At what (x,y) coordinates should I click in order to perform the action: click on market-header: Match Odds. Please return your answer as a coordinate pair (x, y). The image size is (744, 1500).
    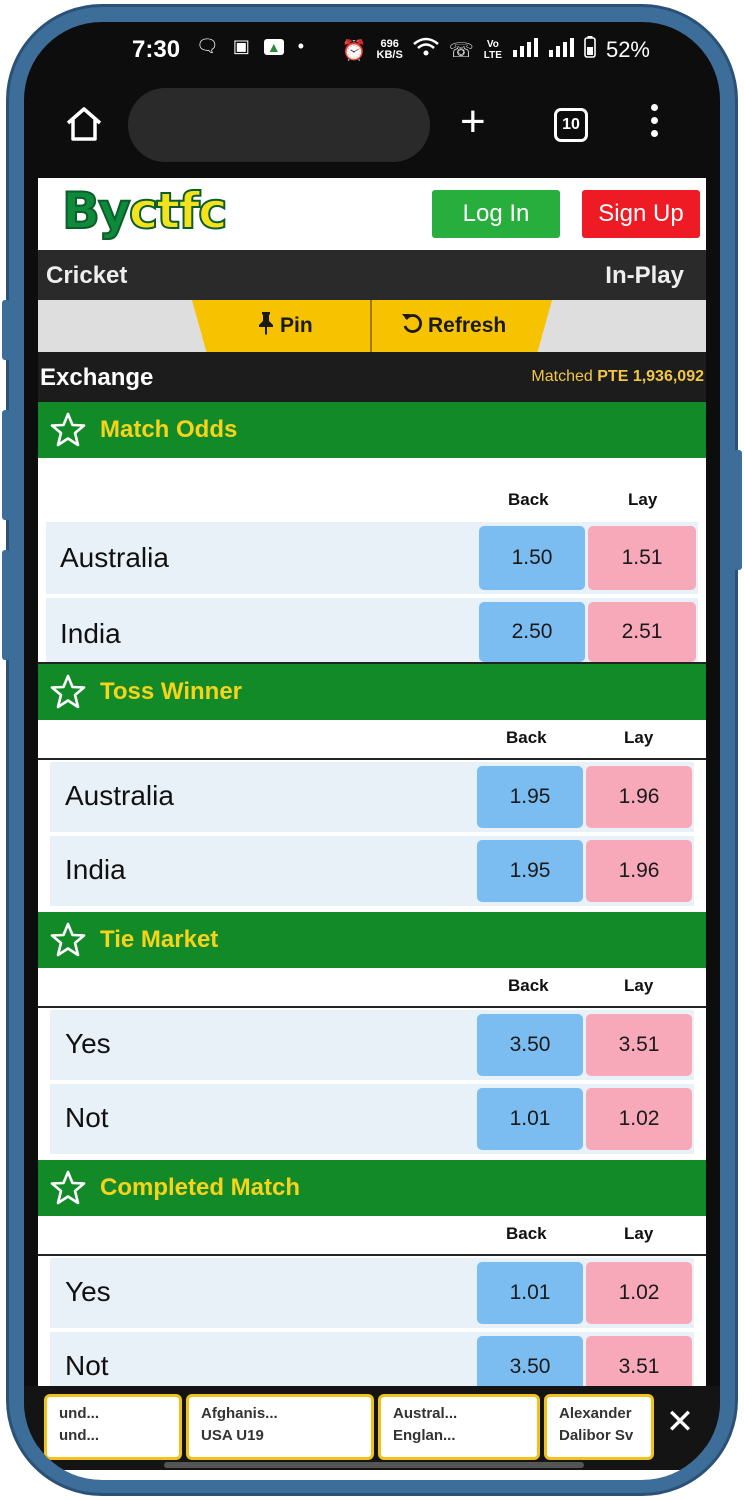
    Looking at the image, I should click on (372, 430).